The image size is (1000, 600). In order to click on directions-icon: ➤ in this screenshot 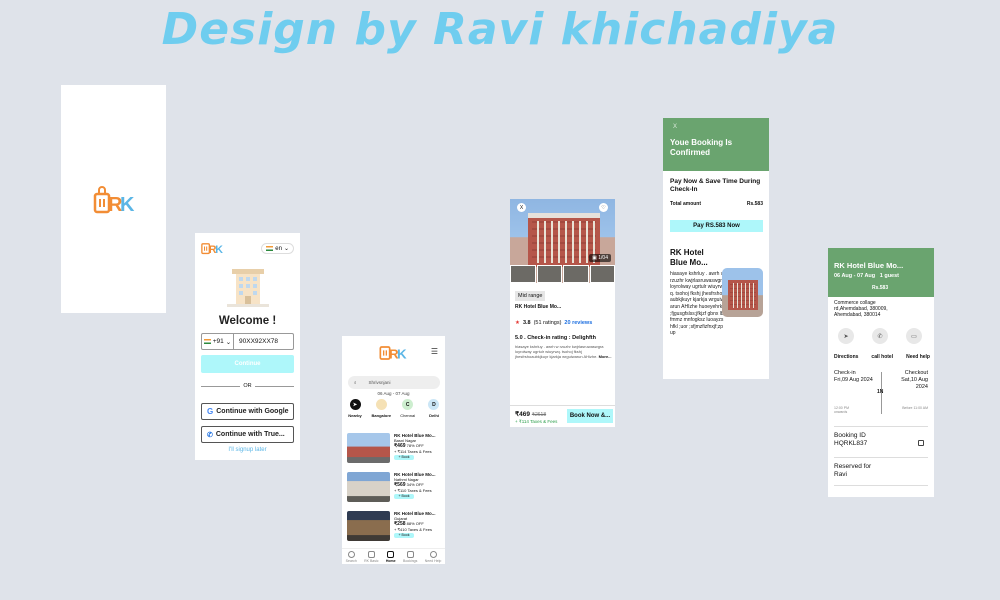, I will do `click(846, 336)`.